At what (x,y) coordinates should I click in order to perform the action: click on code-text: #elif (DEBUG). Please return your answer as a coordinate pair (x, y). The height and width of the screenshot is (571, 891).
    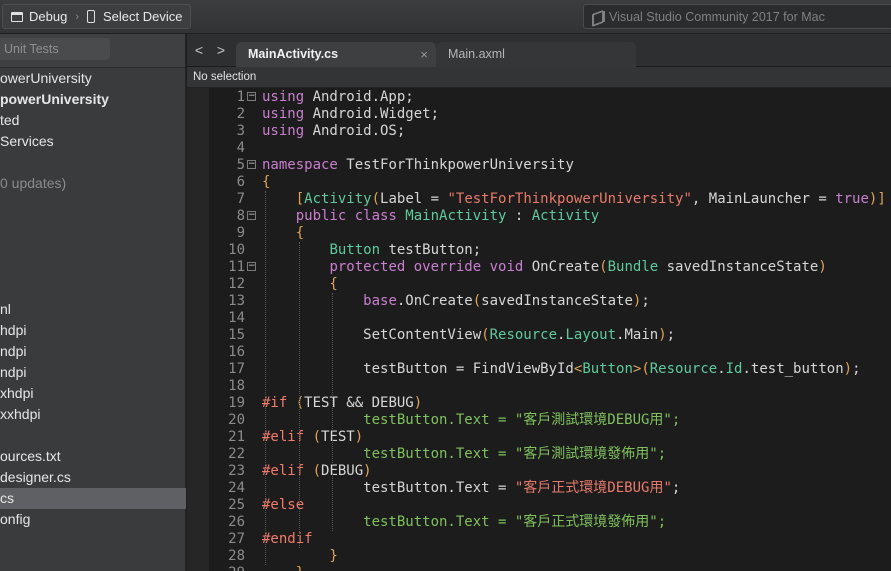
    Looking at the image, I should click on (317, 471).